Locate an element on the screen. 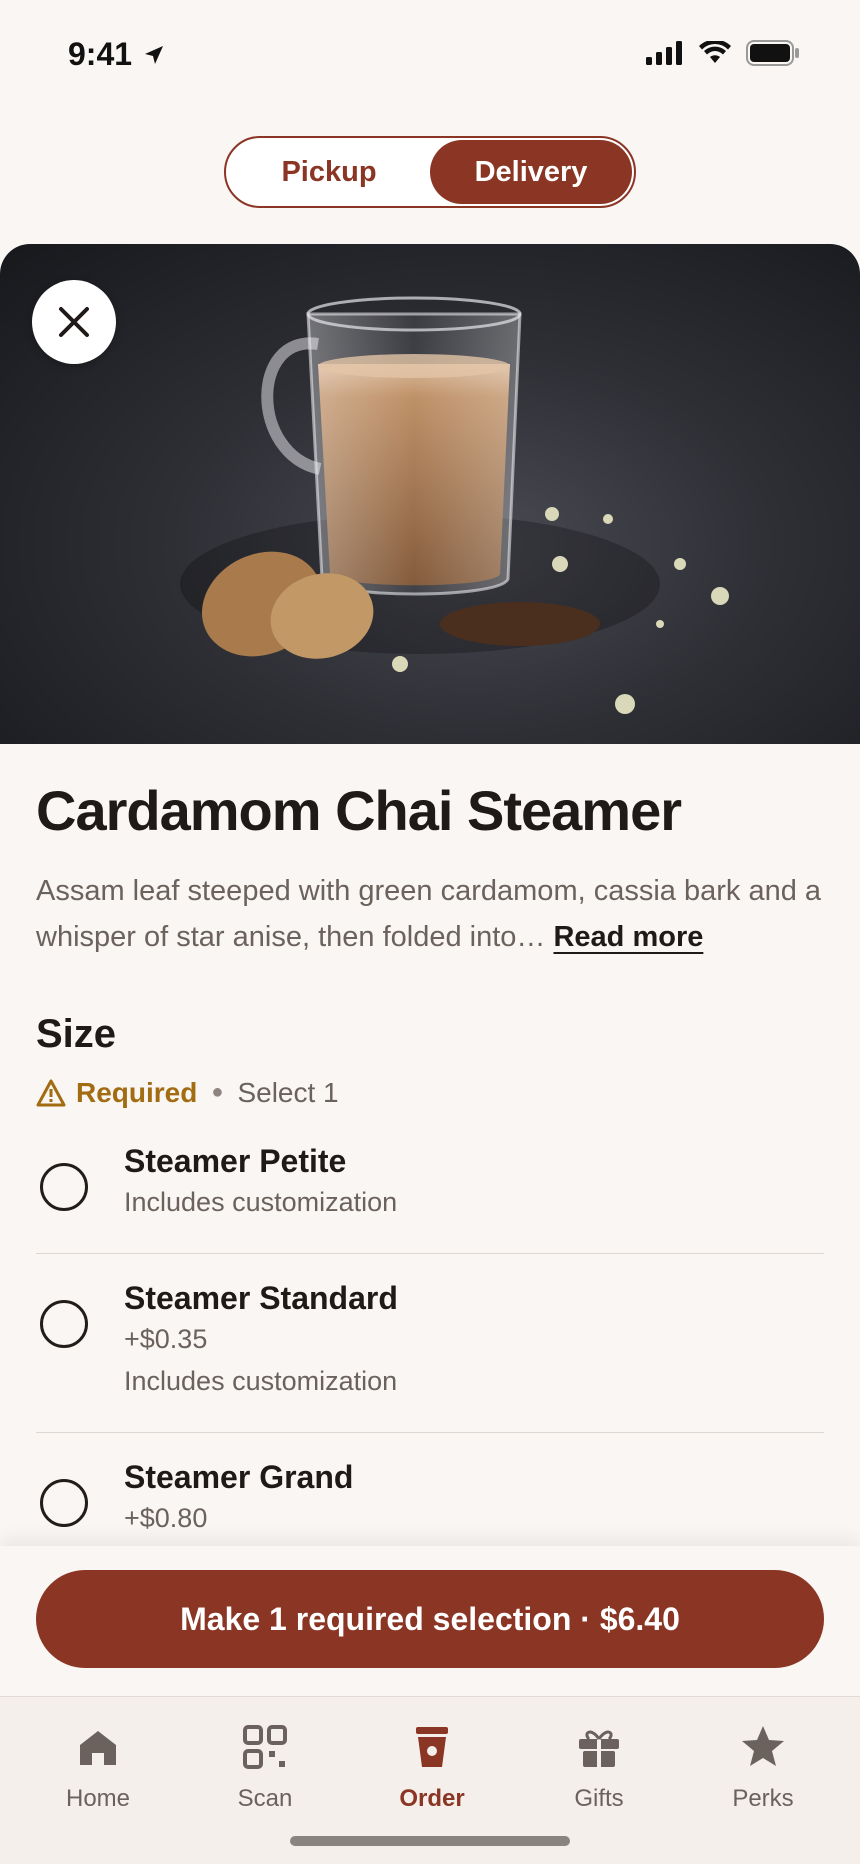  add-to-order-button: Make 1 required selection · $6.40 is located at coordinates (430, 1619).